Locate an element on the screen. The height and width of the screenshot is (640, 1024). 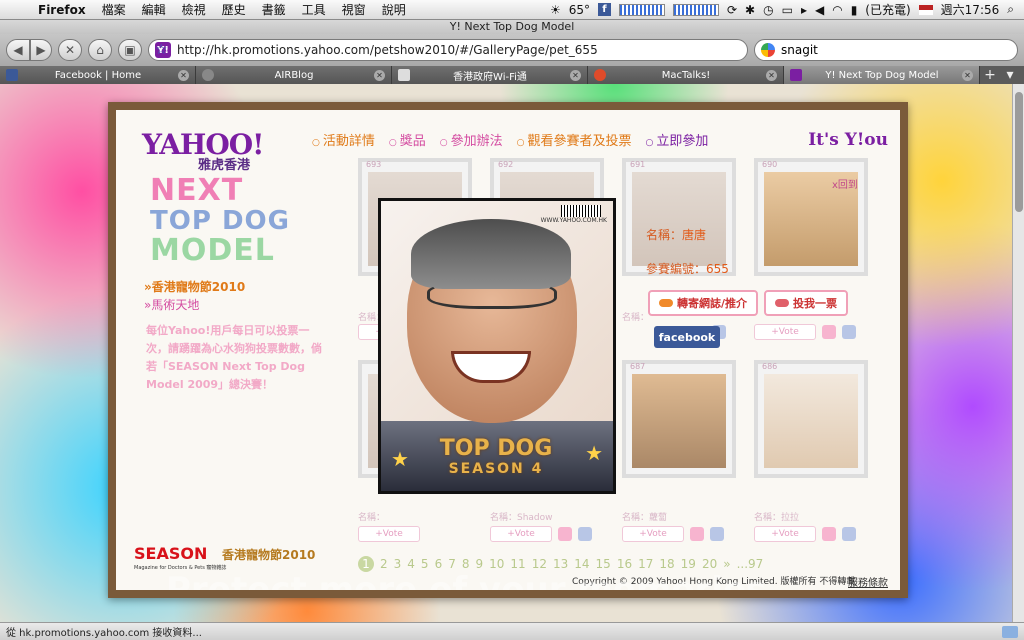
stop-button: ✕ is located at coordinates (70, 50).